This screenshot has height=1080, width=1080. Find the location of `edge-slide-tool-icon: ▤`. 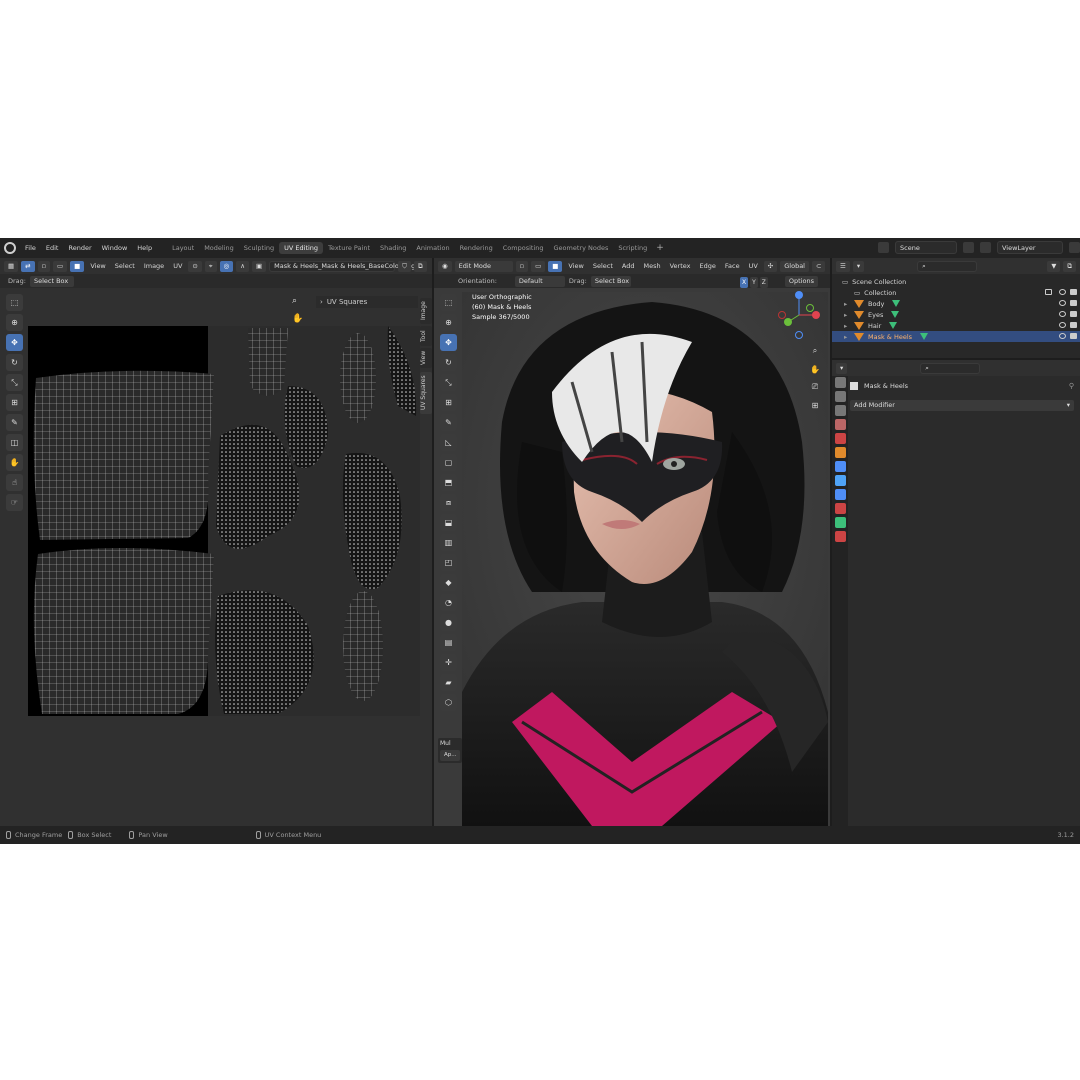

edge-slide-tool-icon: ▤ is located at coordinates (448, 642).